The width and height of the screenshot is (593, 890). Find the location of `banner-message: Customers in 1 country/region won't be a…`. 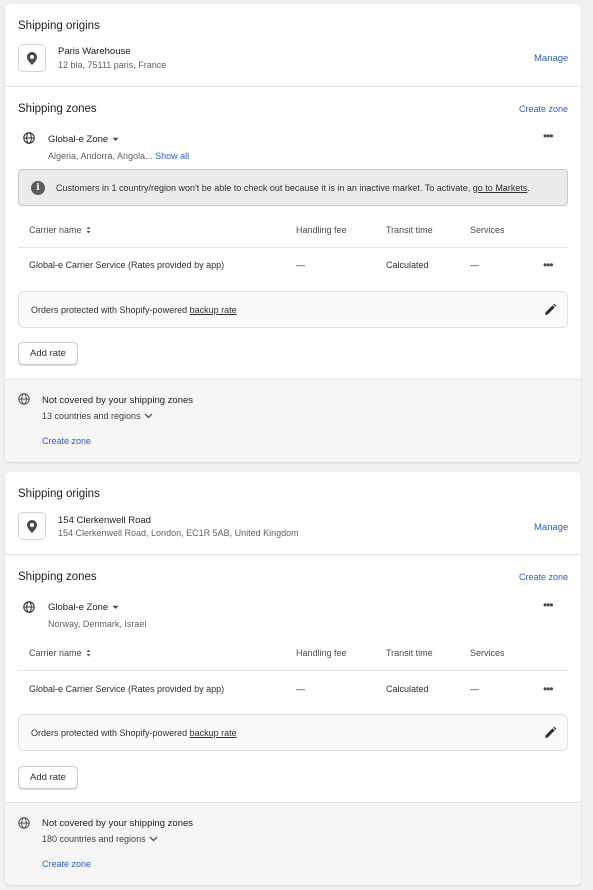

banner-message: Customers in 1 country/region won't be a… is located at coordinates (293, 188).